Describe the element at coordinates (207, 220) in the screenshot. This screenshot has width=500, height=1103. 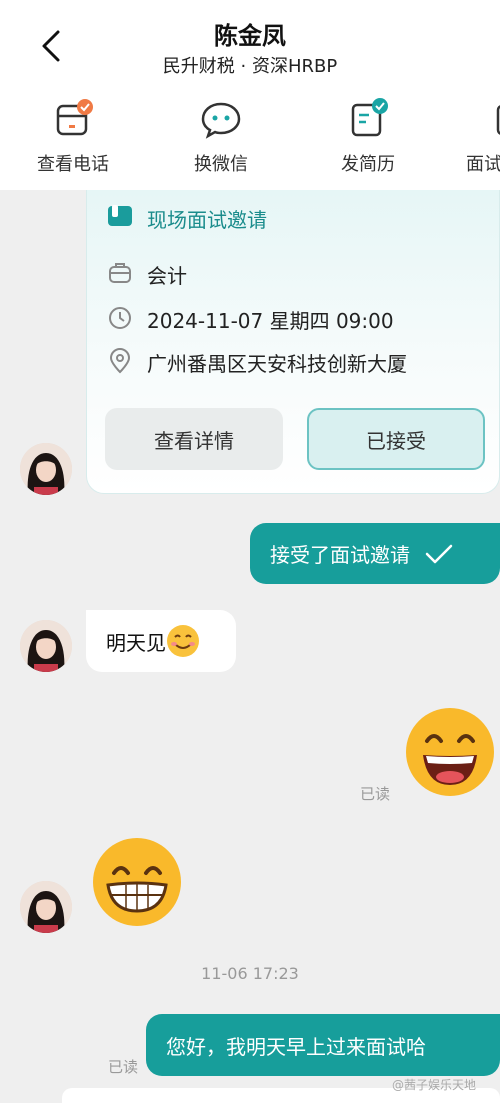
I see `invitation-title: 现场面试邀请` at that location.